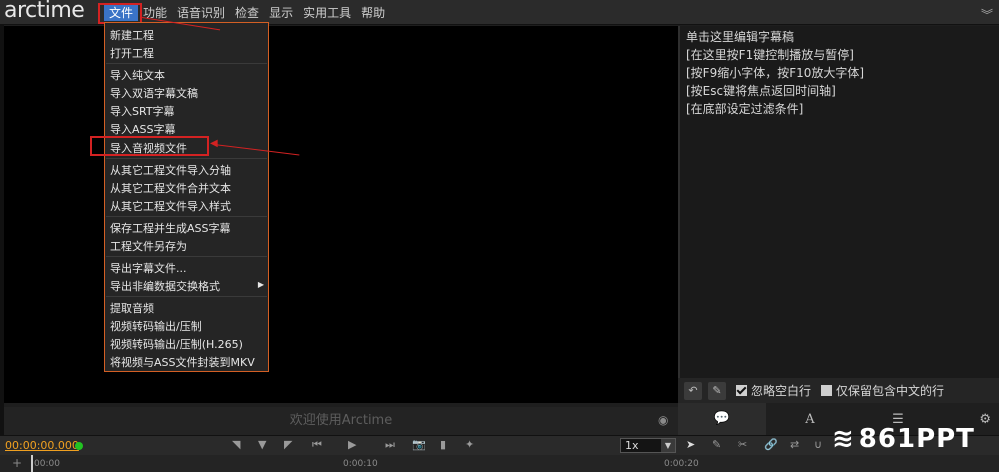 The height and width of the screenshot is (472, 999). Describe the element at coordinates (987, 14) in the screenshot. I see `collapse-chevron-icon: ︾` at that location.